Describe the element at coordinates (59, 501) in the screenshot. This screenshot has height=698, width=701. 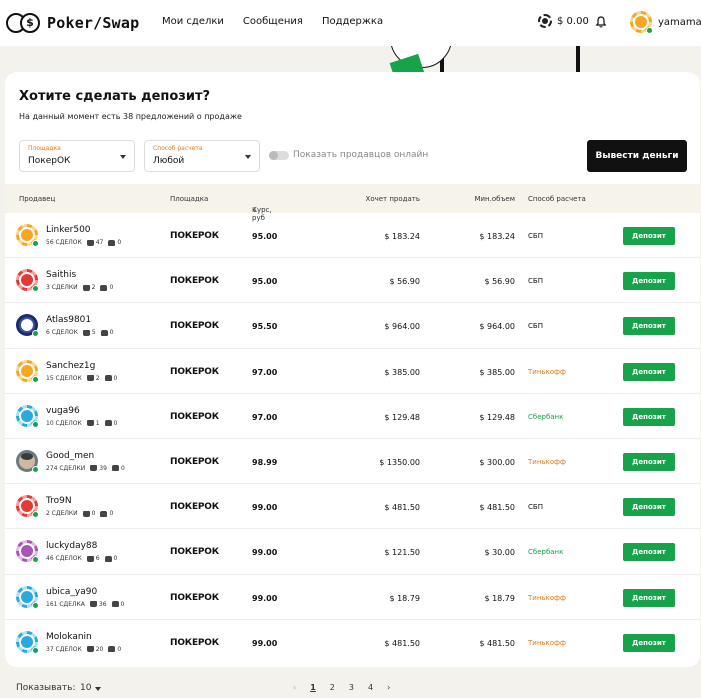
I see `seller-name: Tro9N` at that location.